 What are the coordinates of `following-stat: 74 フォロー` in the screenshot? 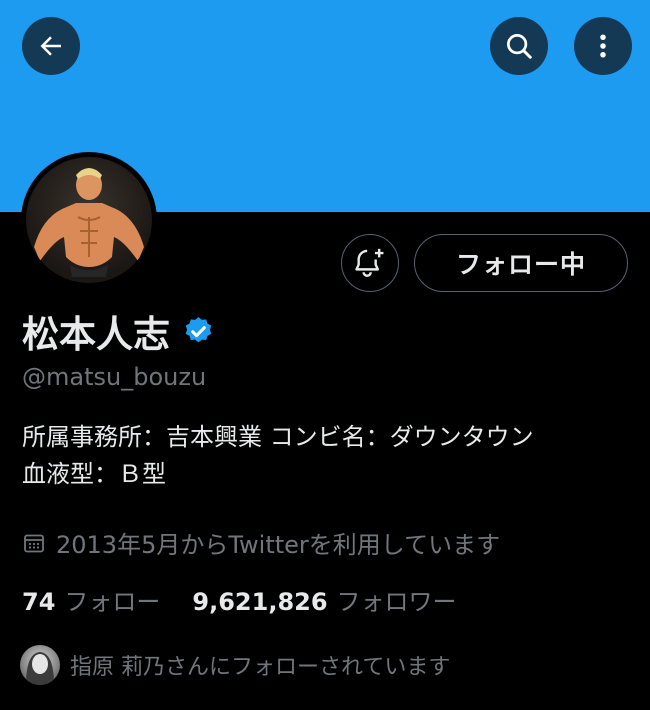 It's located at (91, 599).